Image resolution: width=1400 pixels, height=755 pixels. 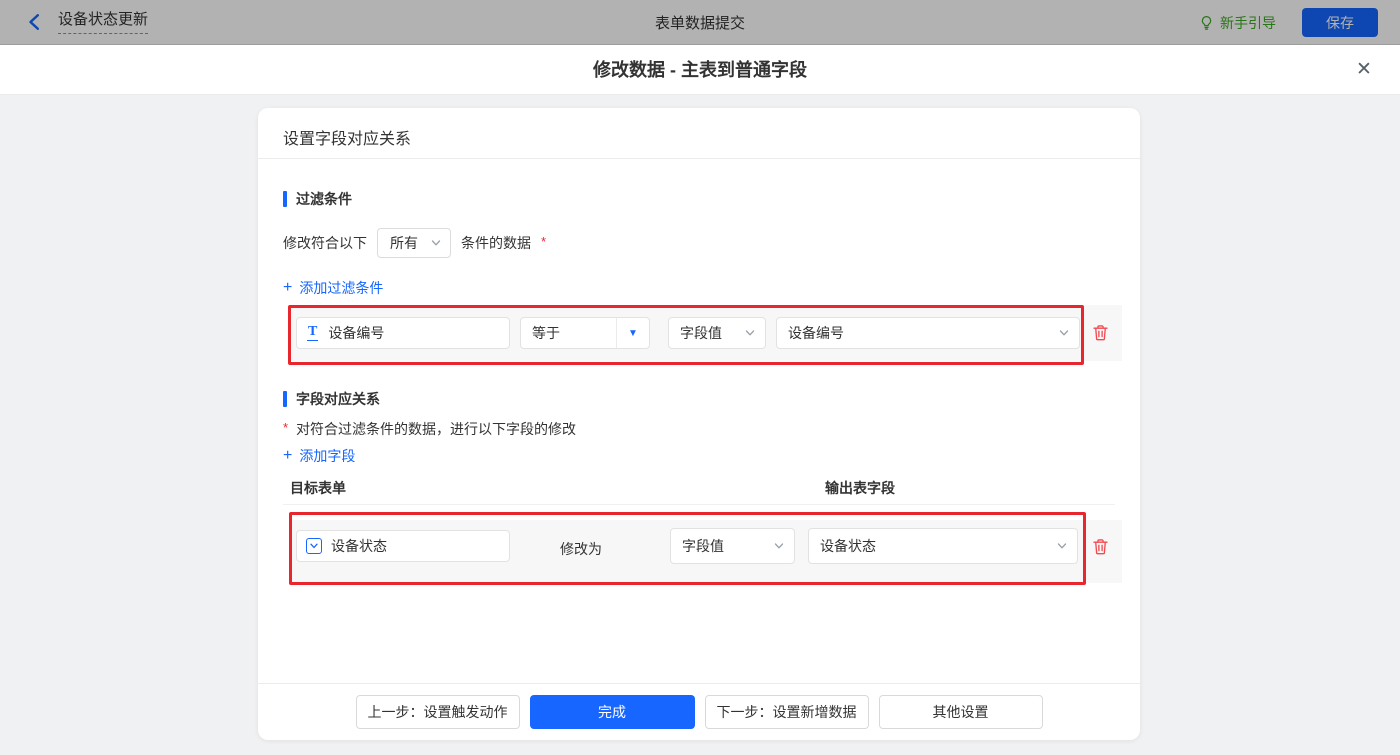 What do you see at coordinates (732, 546) in the screenshot?
I see `mapping-value-type-select: 字段值` at bounding box center [732, 546].